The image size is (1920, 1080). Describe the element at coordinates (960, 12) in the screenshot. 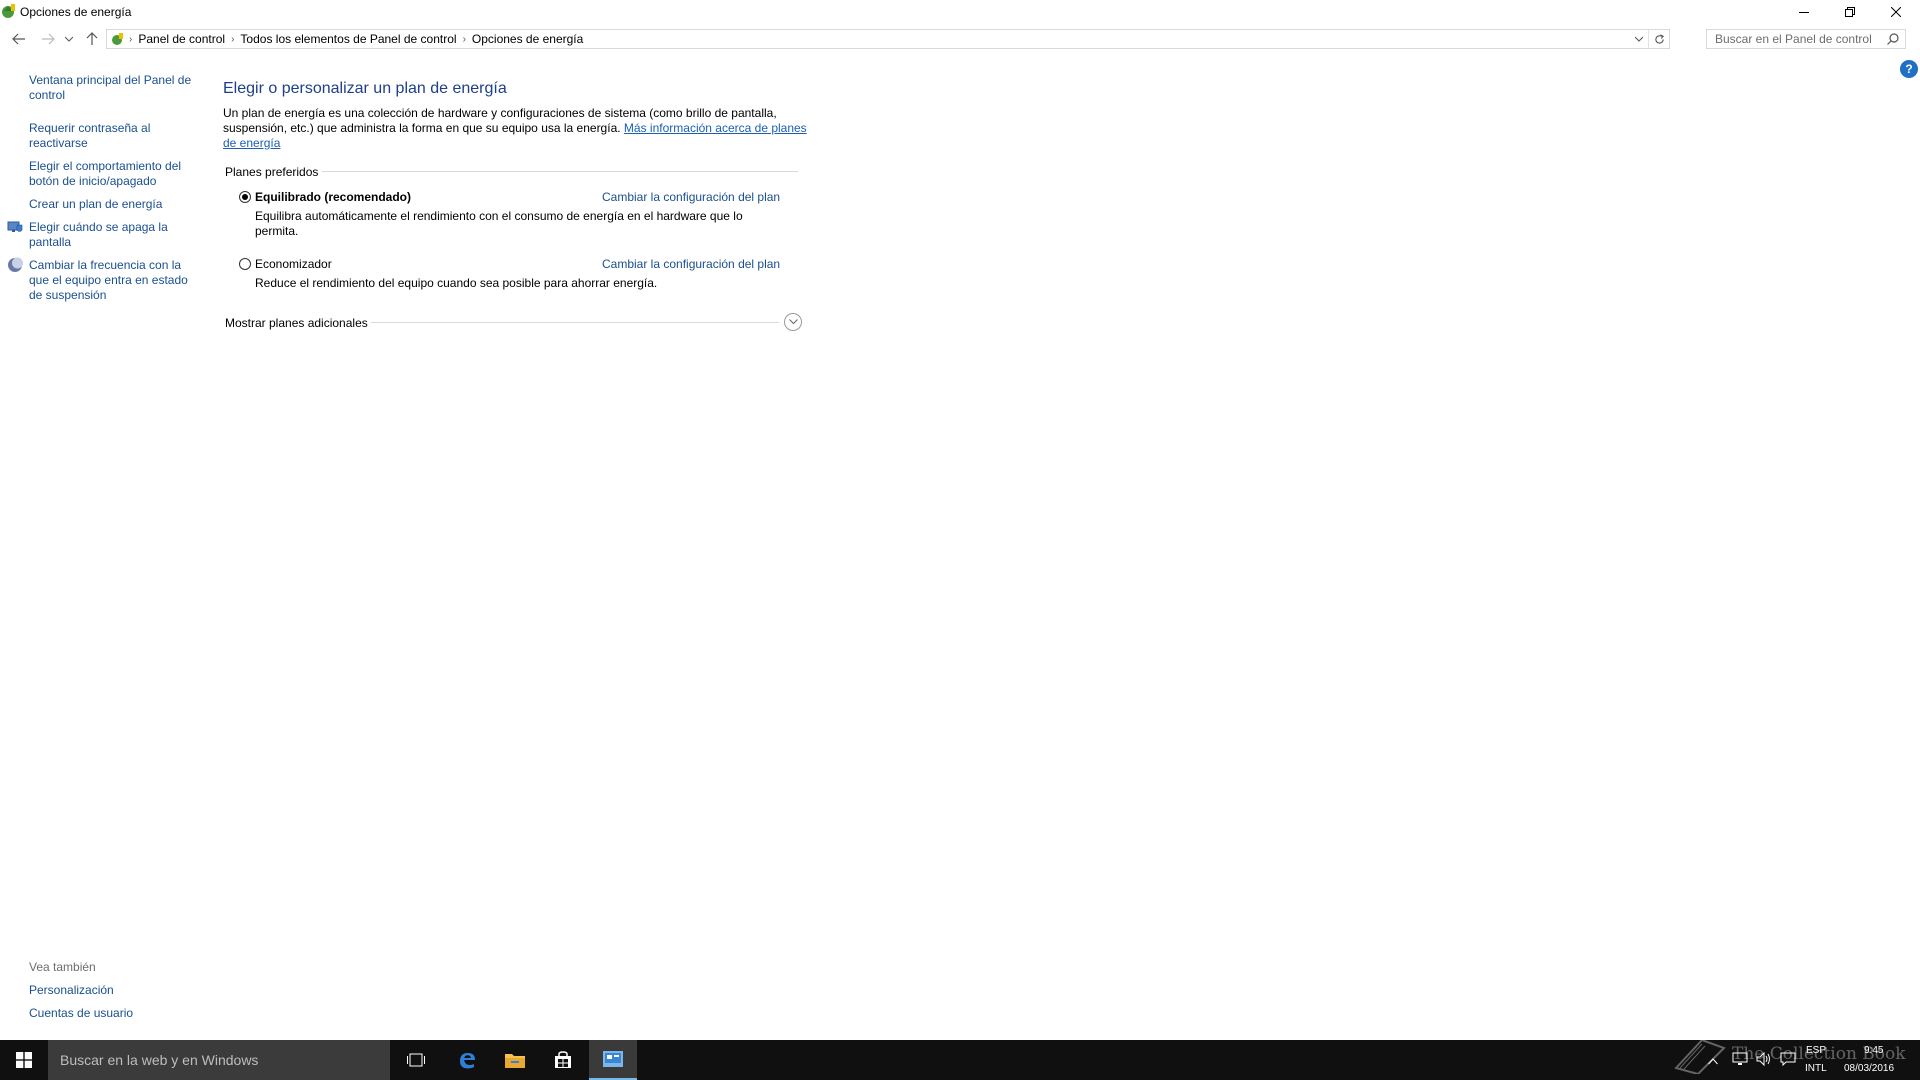

I see `title-bar: Opciones de energía` at that location.